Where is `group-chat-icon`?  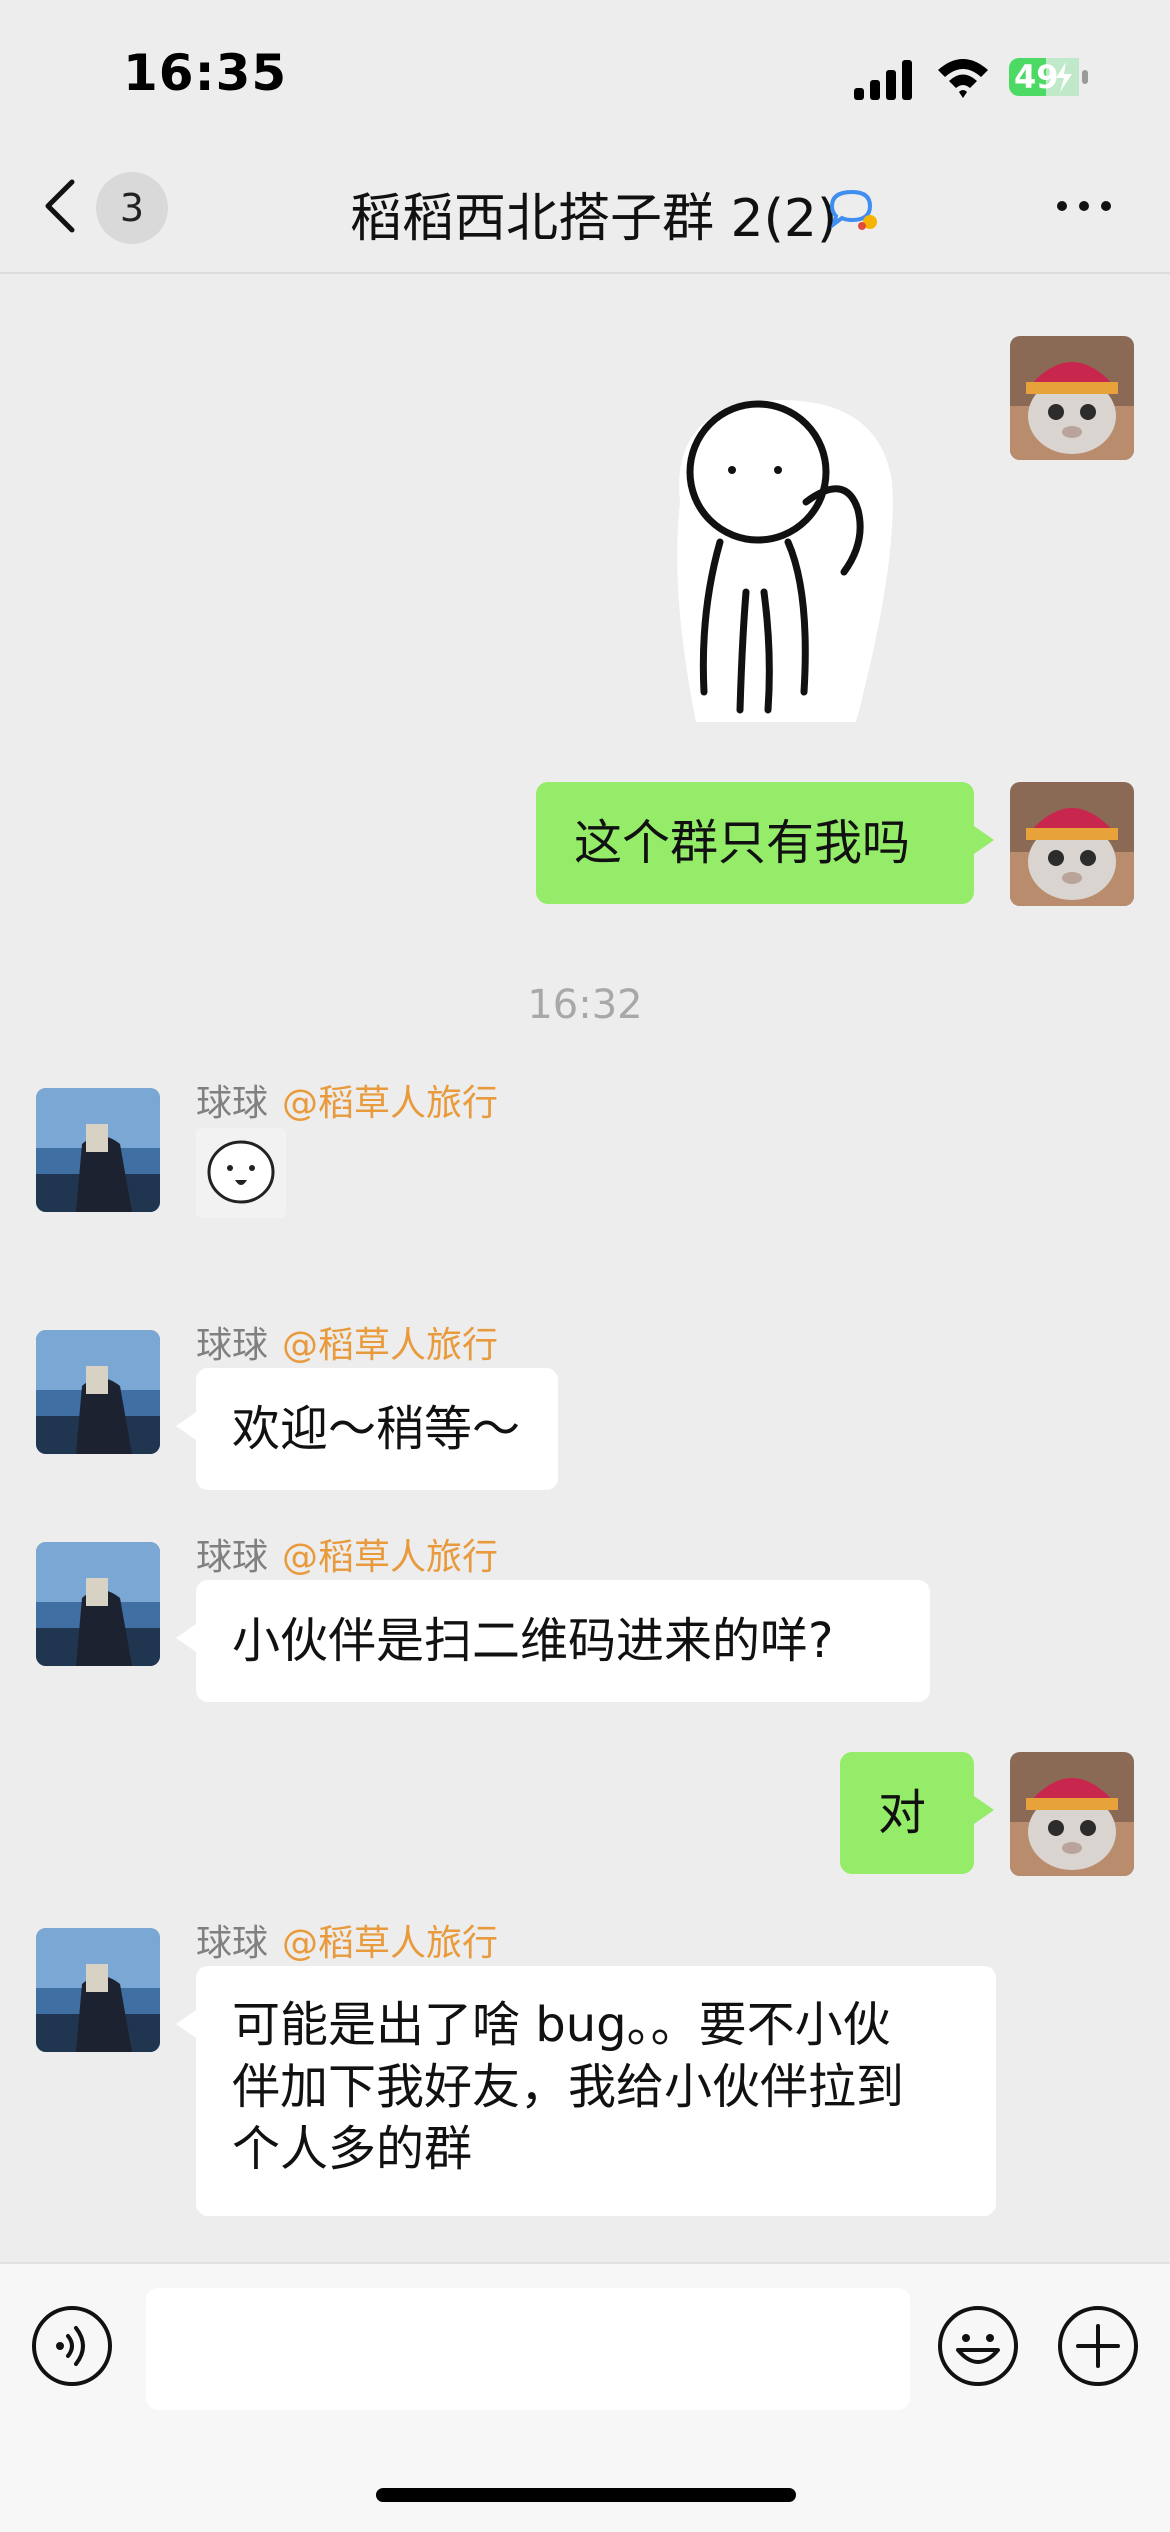
group-chat-icon is located at coordinates (853, 209).